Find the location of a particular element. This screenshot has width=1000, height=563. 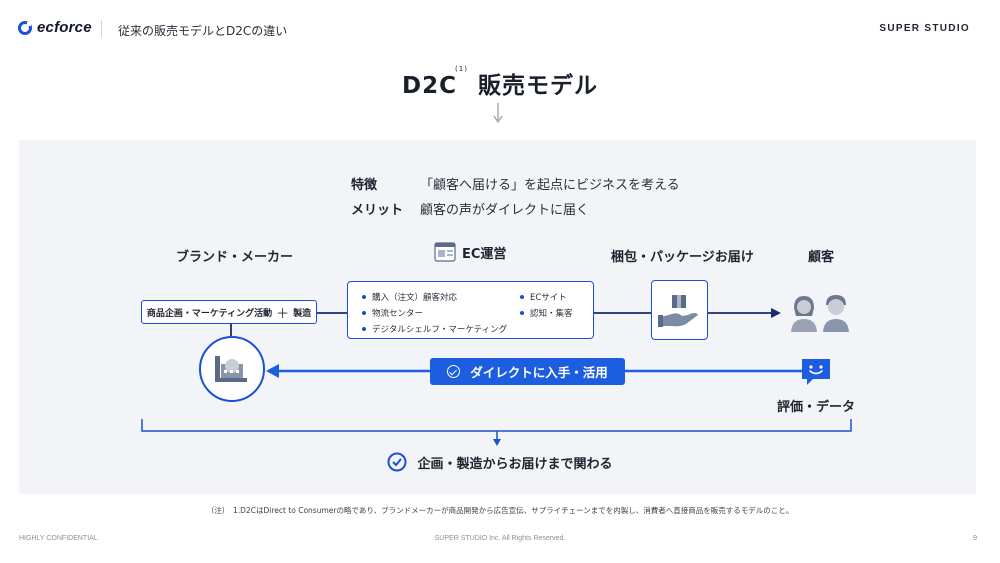

ec-item: デジタルシェルフ・マーケティング is located at coordinates (434, 329).